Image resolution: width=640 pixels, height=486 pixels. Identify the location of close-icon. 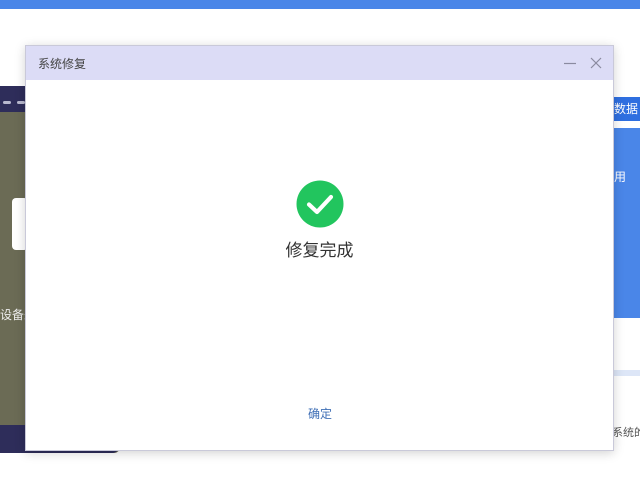
(596, 63).